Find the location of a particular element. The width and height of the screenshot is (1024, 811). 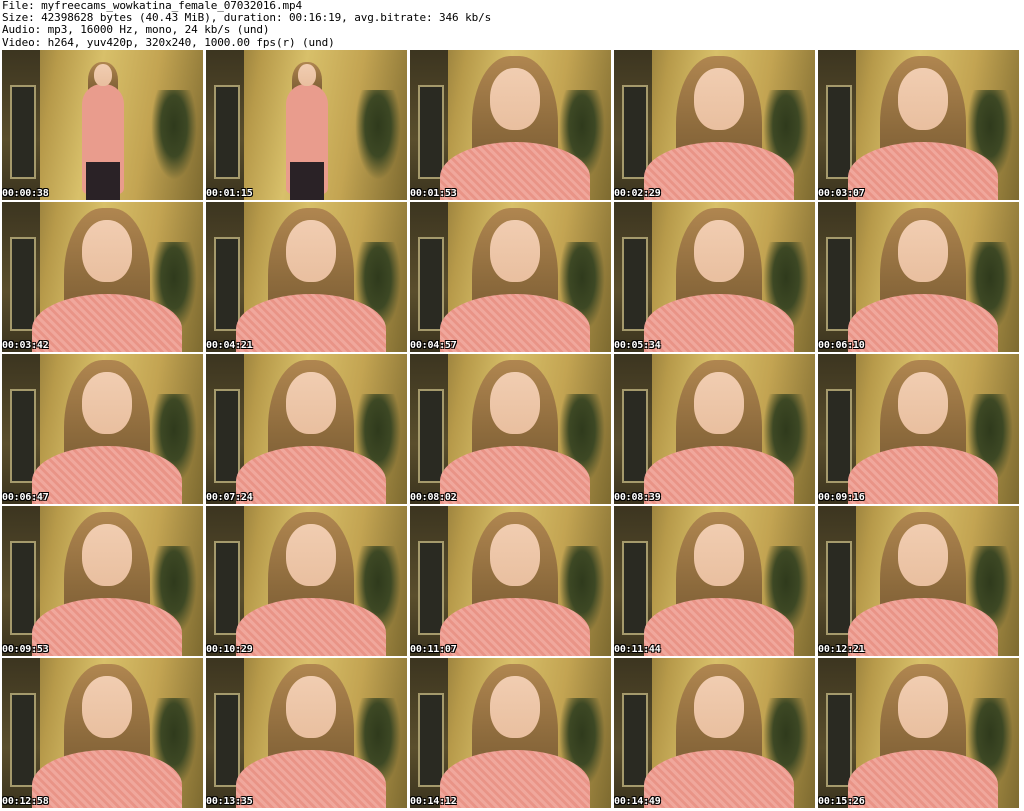

video-thumbnail: 00:14:12 is located at coordinates (510, 733).